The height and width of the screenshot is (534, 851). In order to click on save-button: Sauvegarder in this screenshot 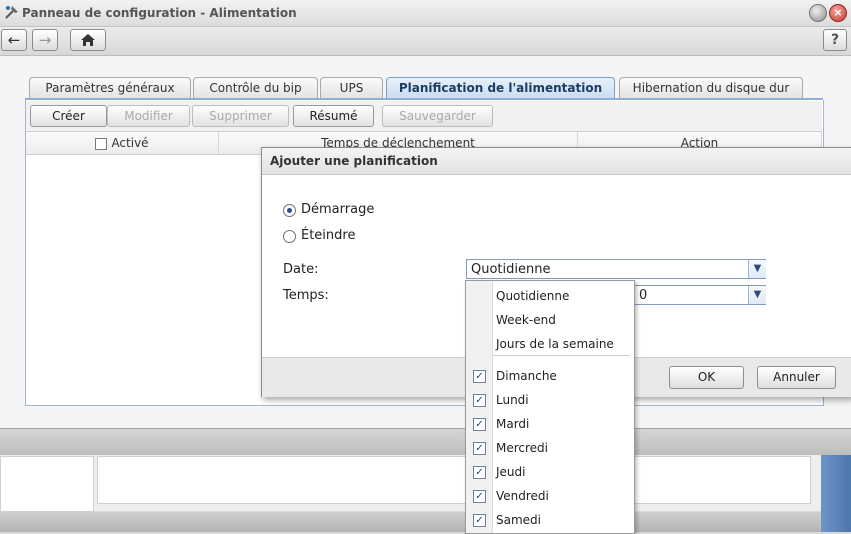, I will do `click(437, 116)`.